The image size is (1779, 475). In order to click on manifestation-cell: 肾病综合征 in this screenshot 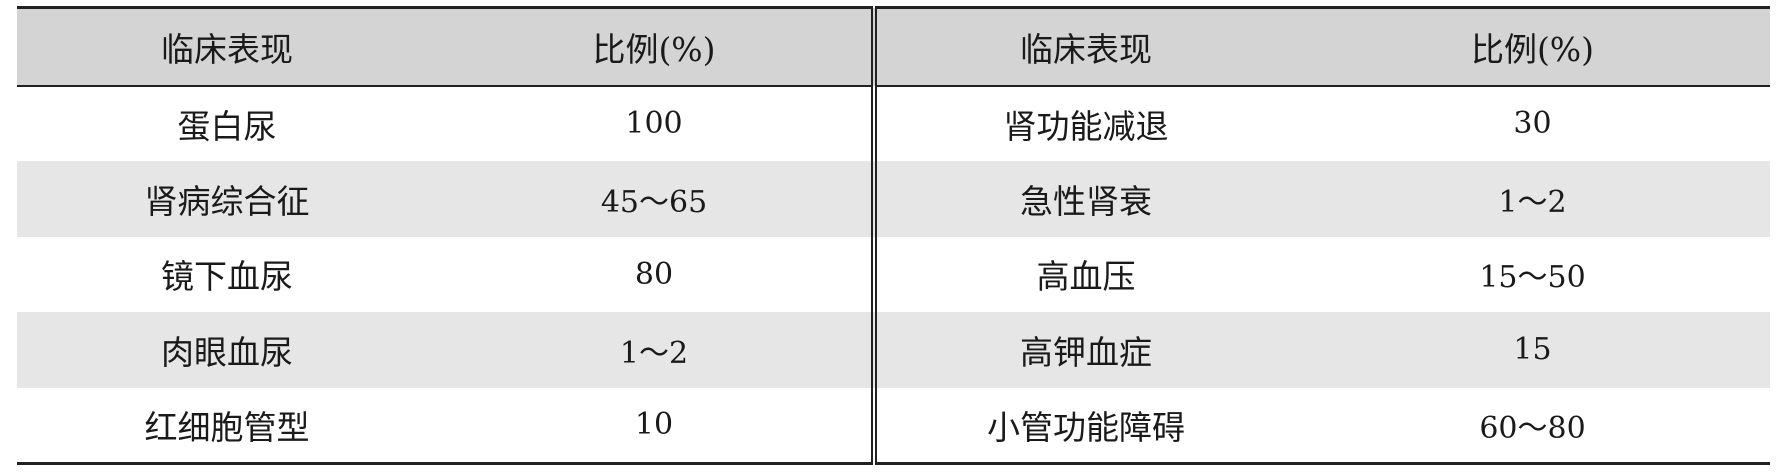, I will do `click(227, 201)`.